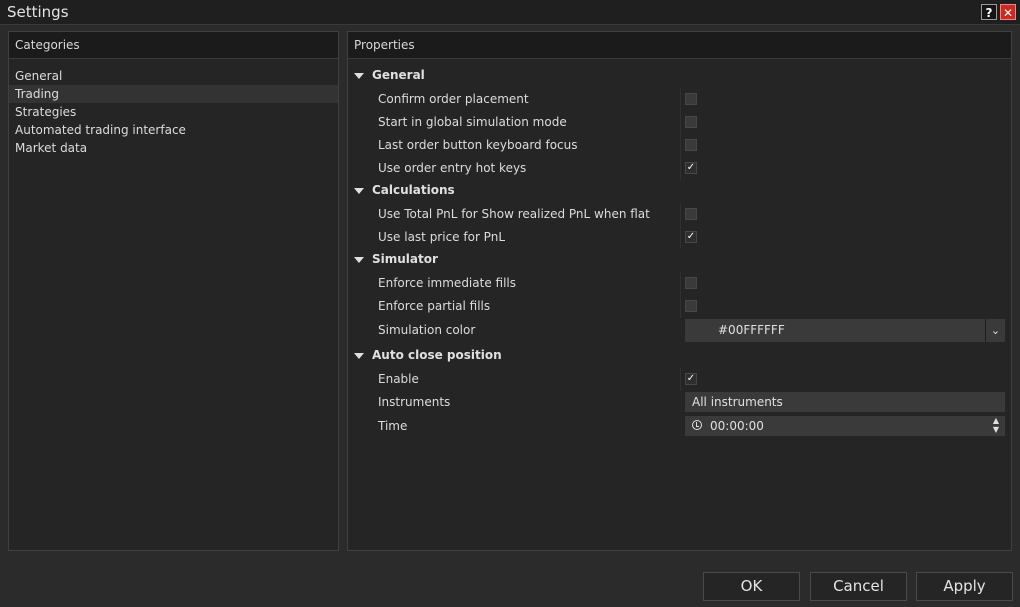 The height and width of the screenshot is (607, 1020). What do you see at coordinates (472, 122) in the screenshot?
I see `property-label: Start in global simulation mode` at bounding box center [472, 122].